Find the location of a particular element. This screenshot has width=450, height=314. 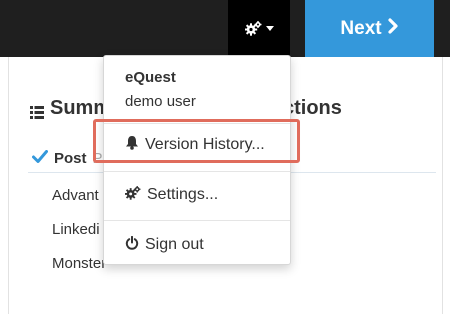

list-icon is located at coordinates (37, 110).